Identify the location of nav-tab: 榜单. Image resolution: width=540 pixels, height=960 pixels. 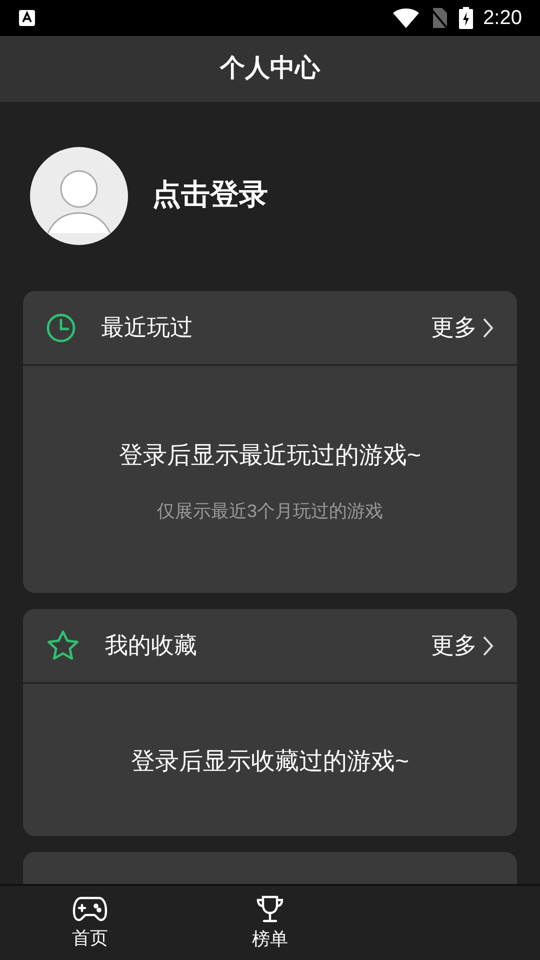
(270, 923).